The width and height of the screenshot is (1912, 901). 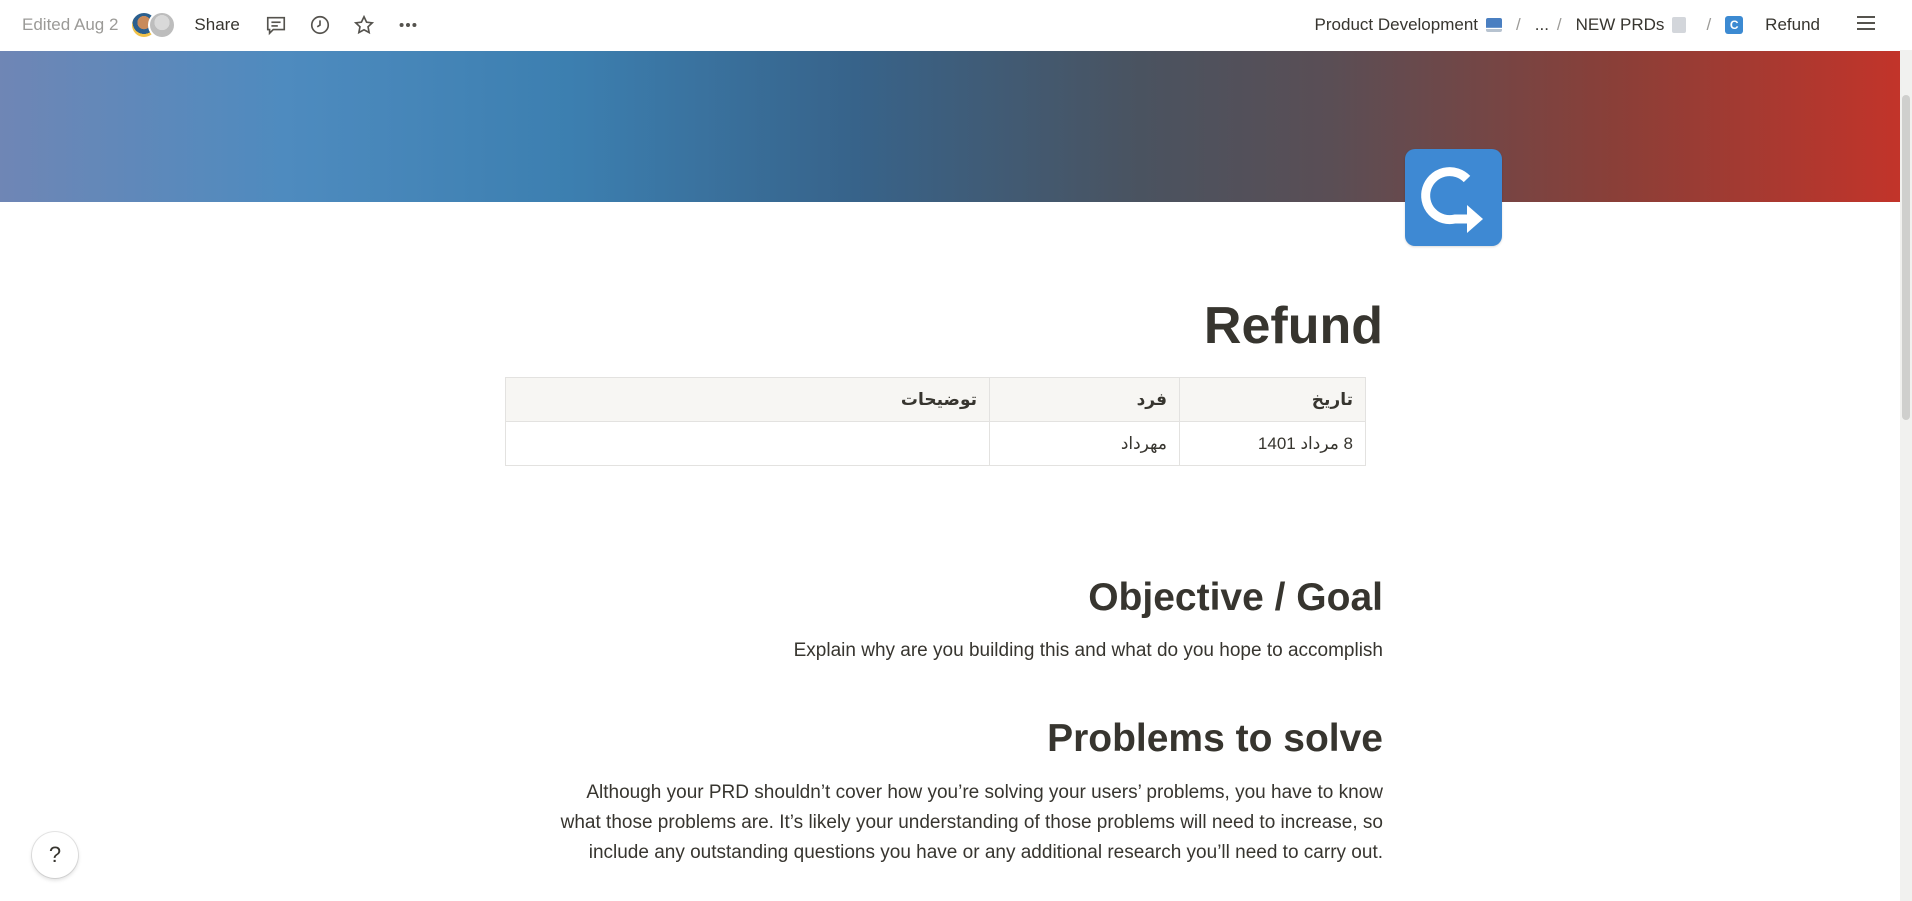 I want to click on table-cell, so click(x=747, y=443).